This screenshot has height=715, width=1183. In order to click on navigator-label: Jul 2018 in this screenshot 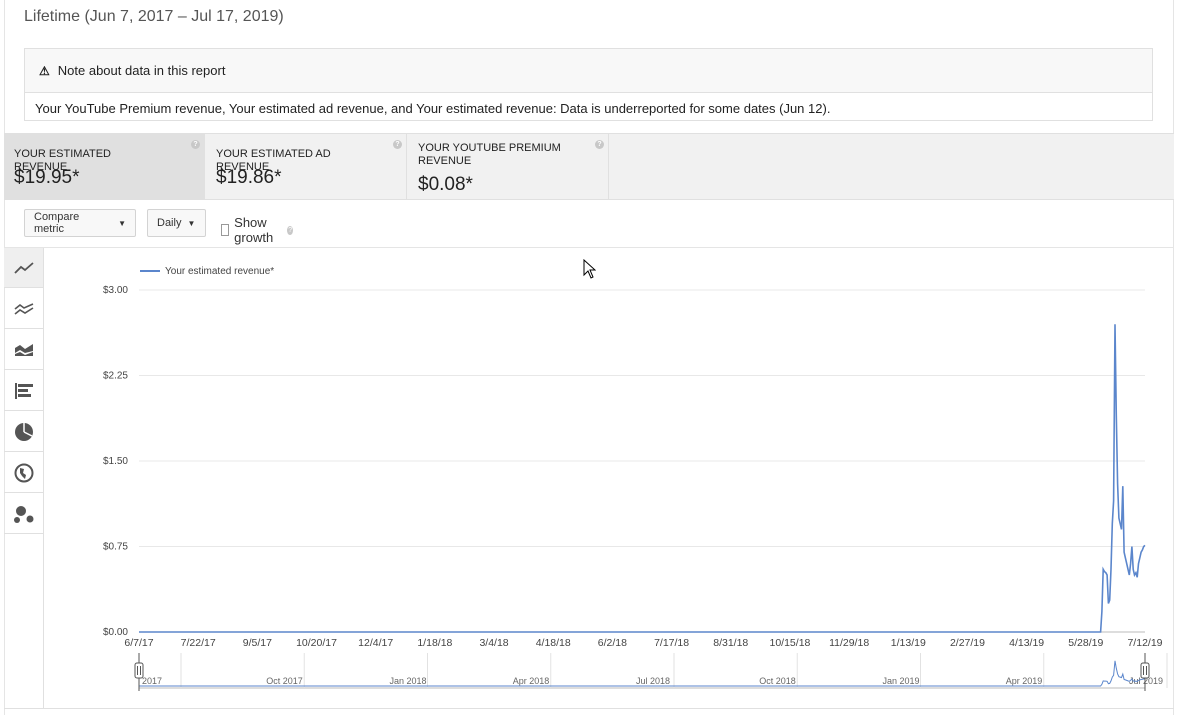, I will do `click(653, 681)`.